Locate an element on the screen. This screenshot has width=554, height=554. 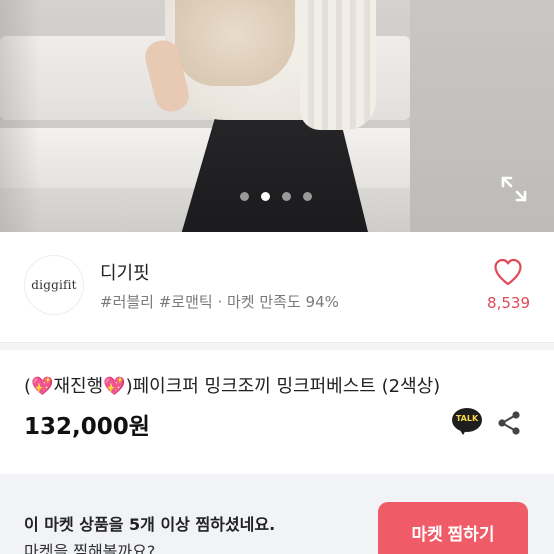
kakao-talk-icon: TALK is located at coordinates (467, 422).